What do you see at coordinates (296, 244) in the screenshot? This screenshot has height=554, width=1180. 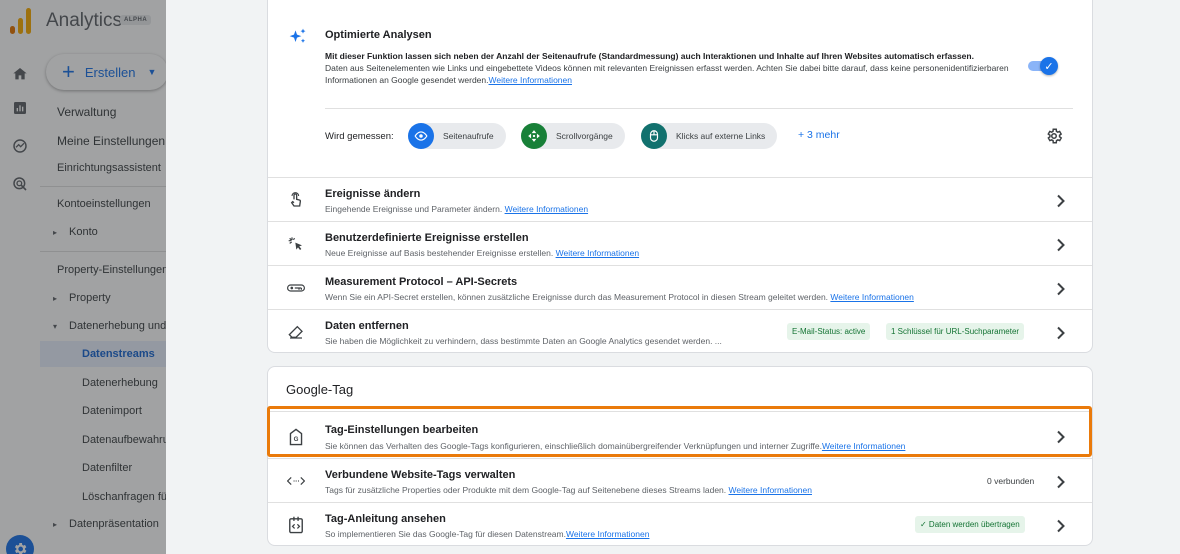 I see `click-icon` at bounding box center [296, 244].